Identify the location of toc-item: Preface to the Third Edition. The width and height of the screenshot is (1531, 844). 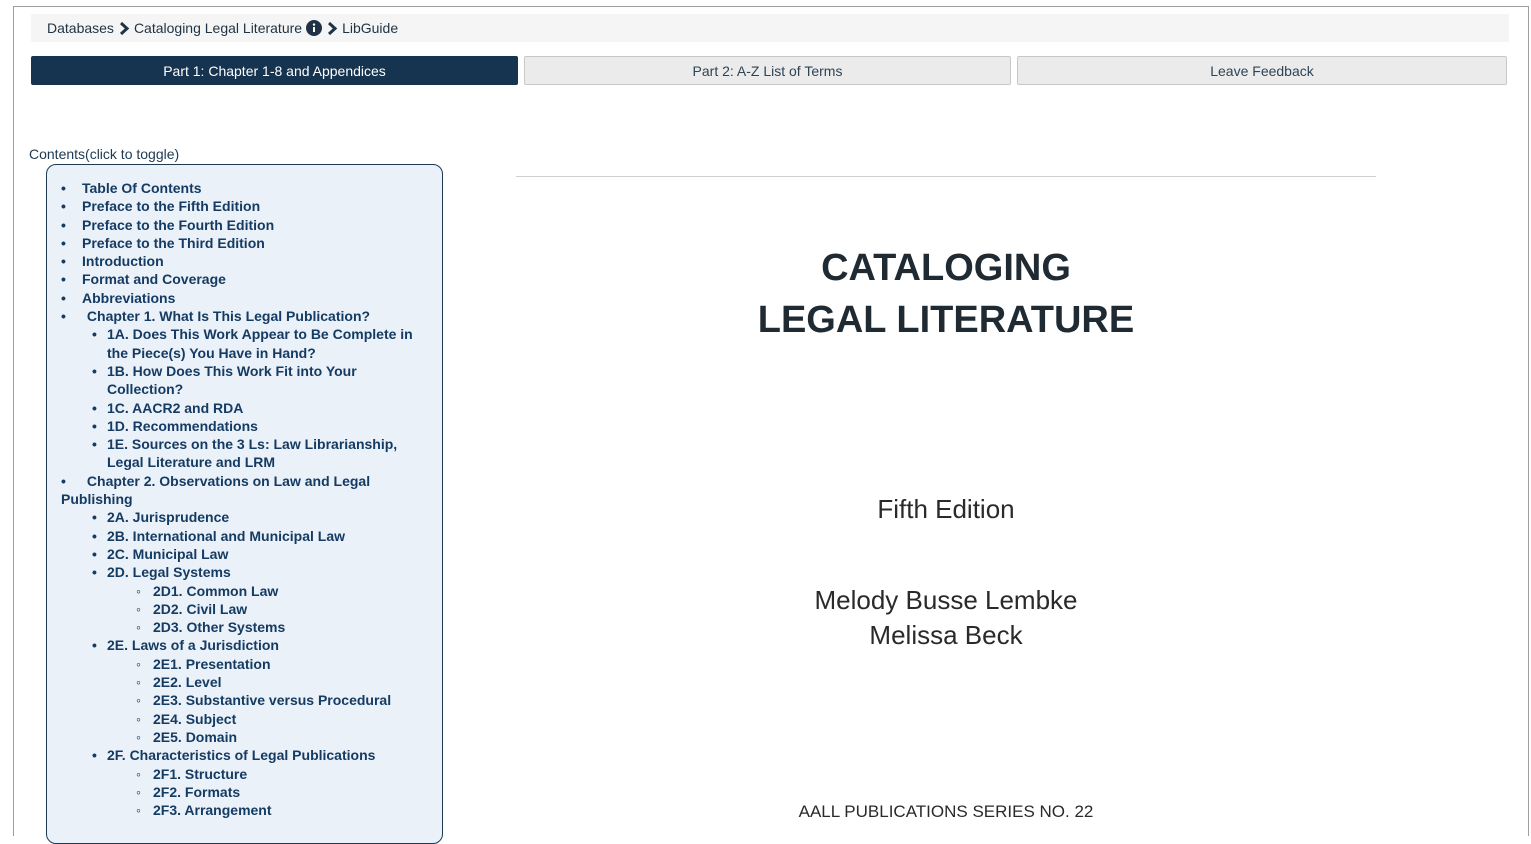
(247, 243).